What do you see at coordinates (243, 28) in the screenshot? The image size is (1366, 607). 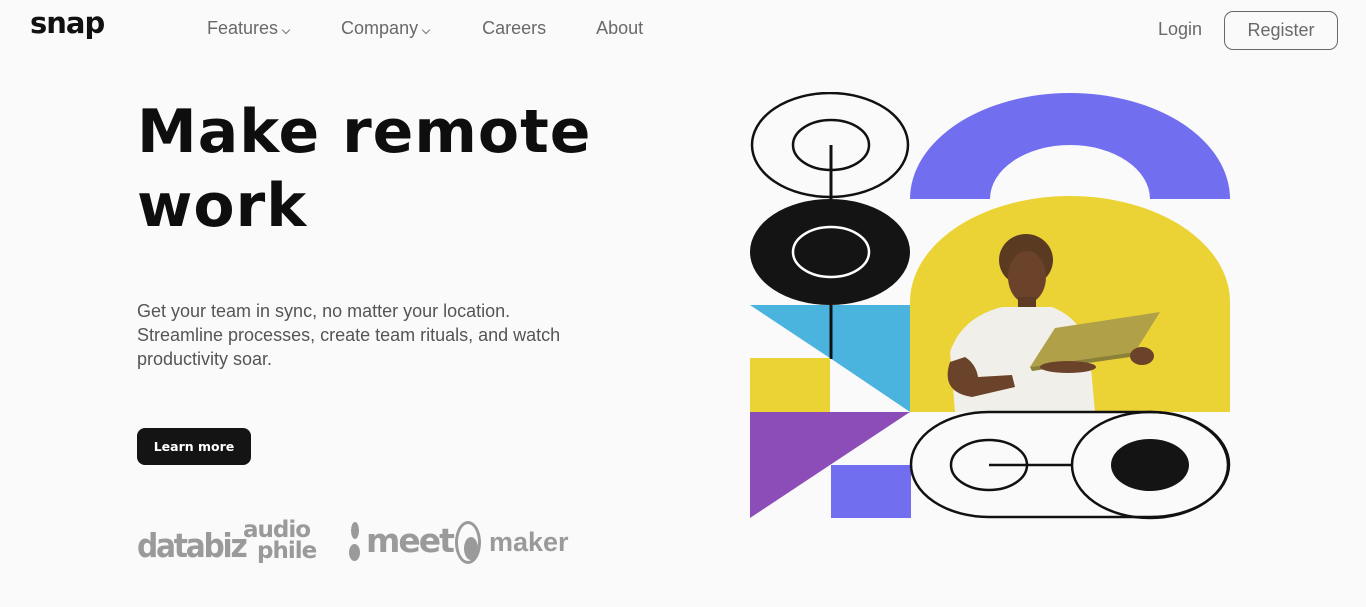 I see `nav-features-label: Features` at bounding box center [243, 28].